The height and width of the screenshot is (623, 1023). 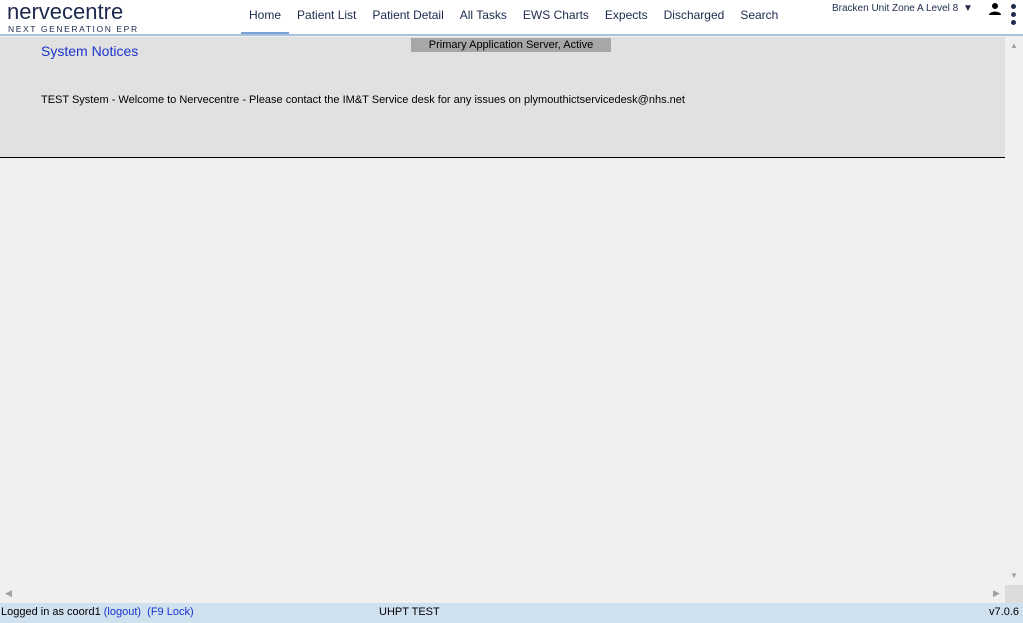 What do you see at coordinates (90, 51) in the screenshot?
I see `notices-title: System Notices` at bounding box center [90, 51].